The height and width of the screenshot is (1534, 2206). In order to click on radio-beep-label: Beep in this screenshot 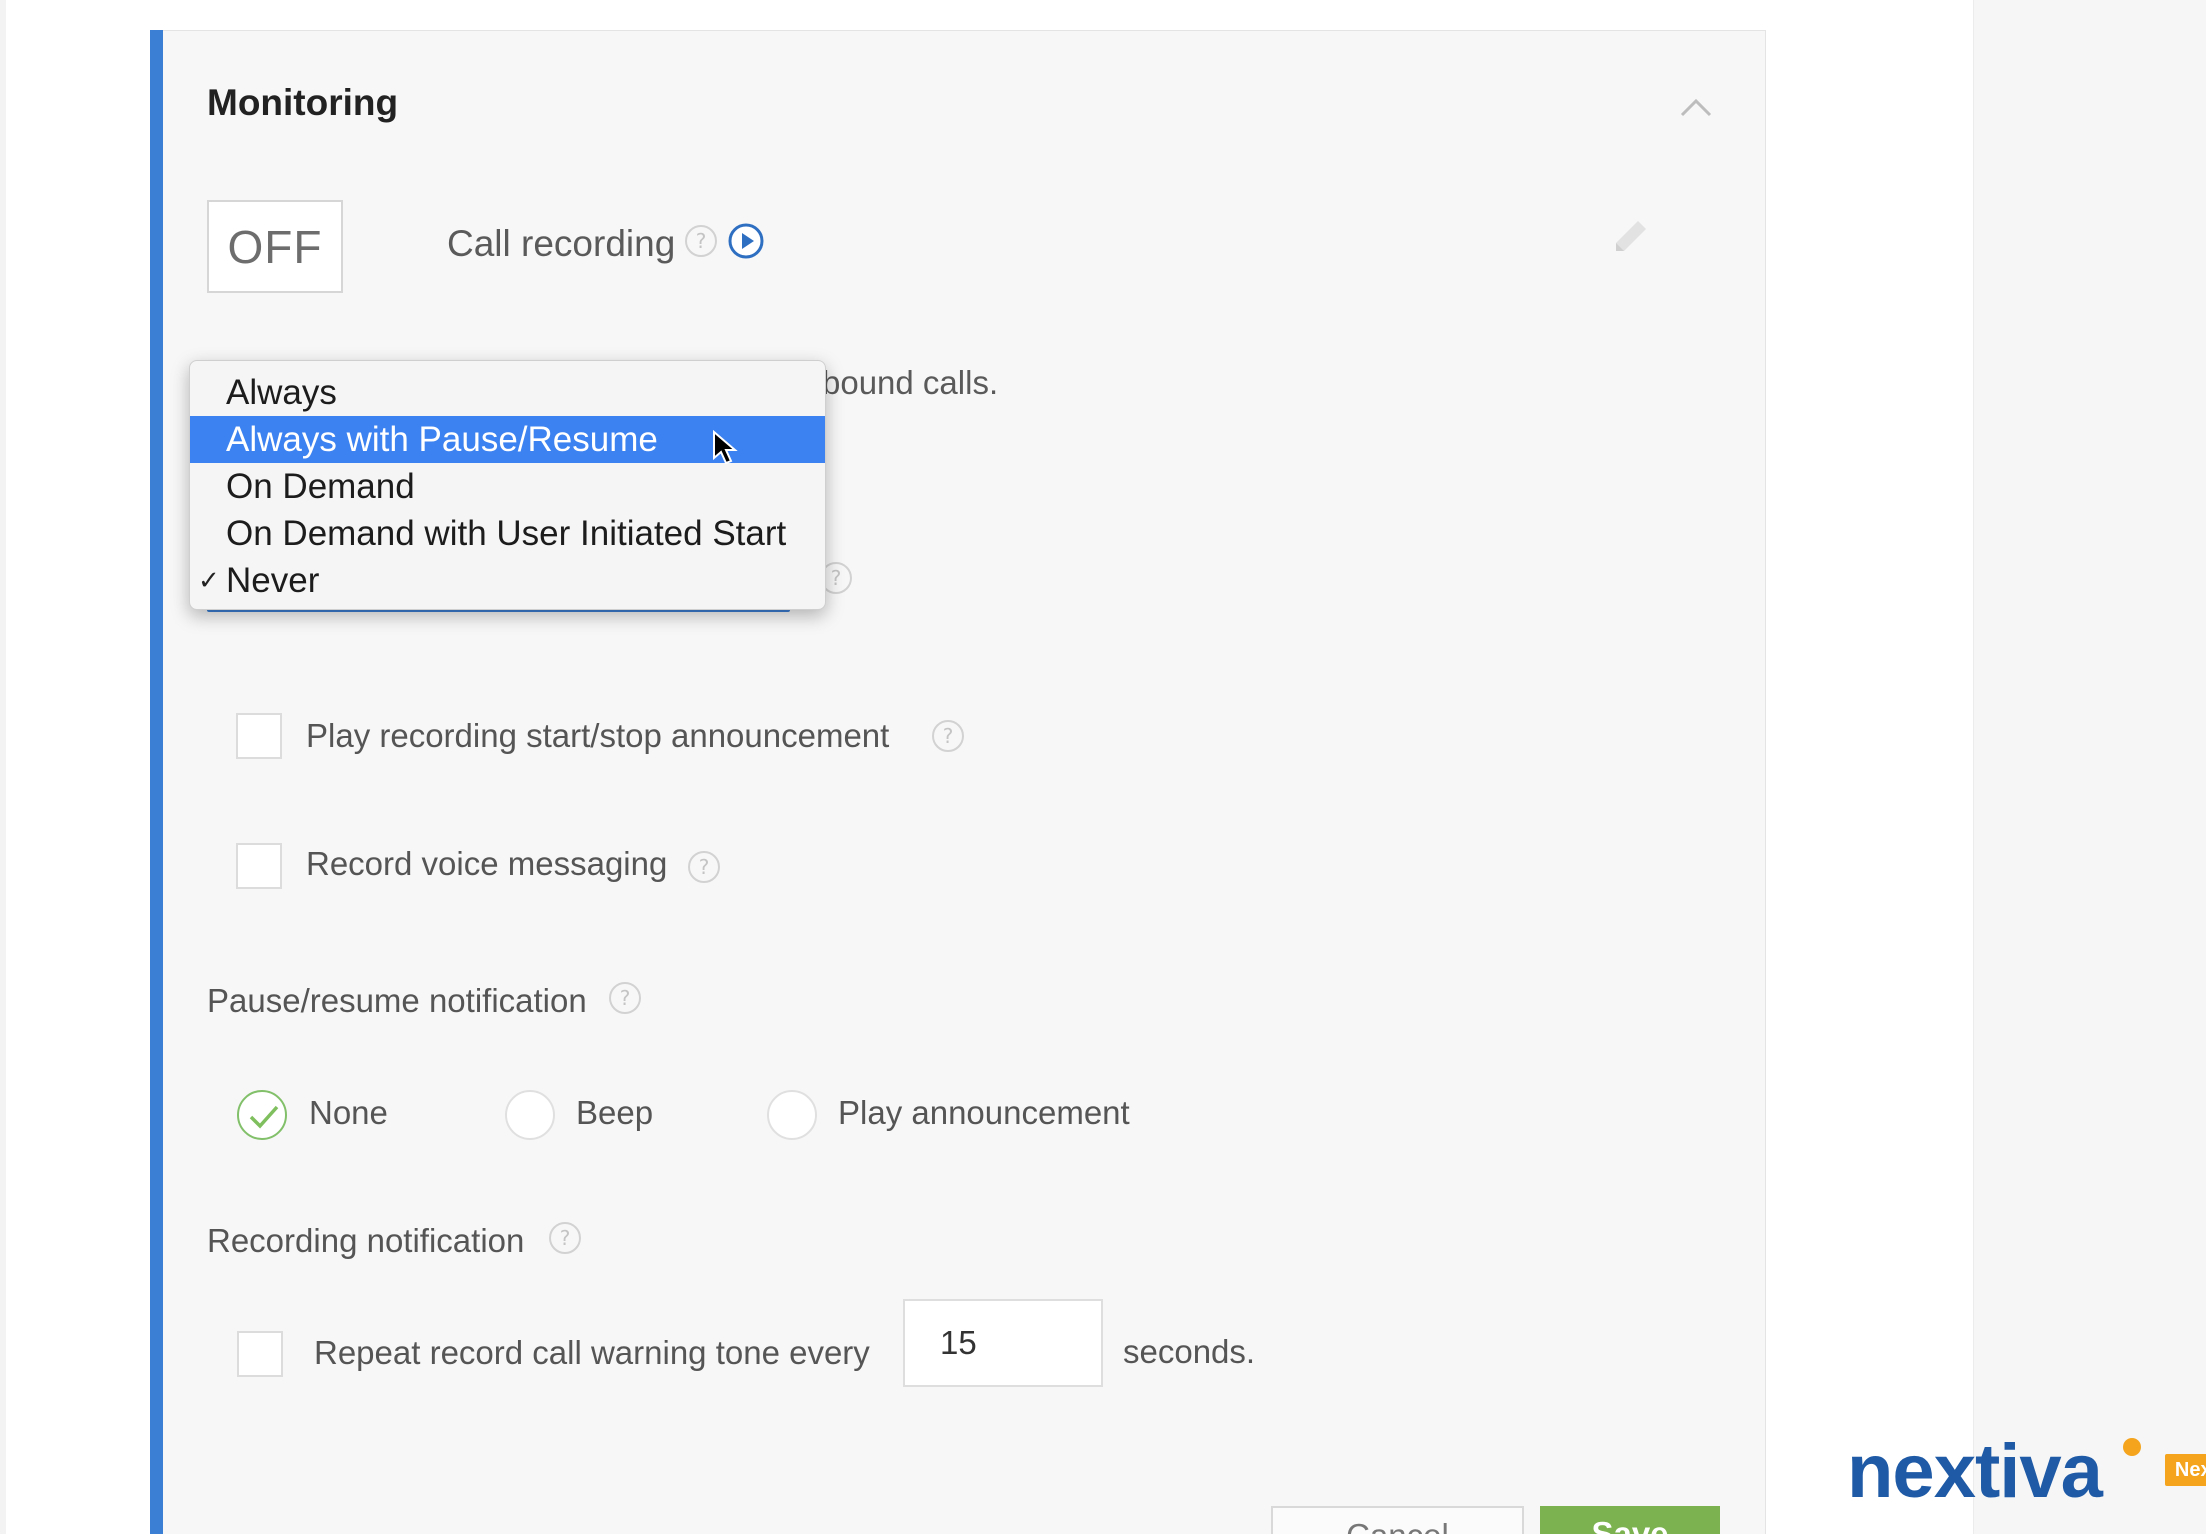, I will do `click(615, 1112)`.